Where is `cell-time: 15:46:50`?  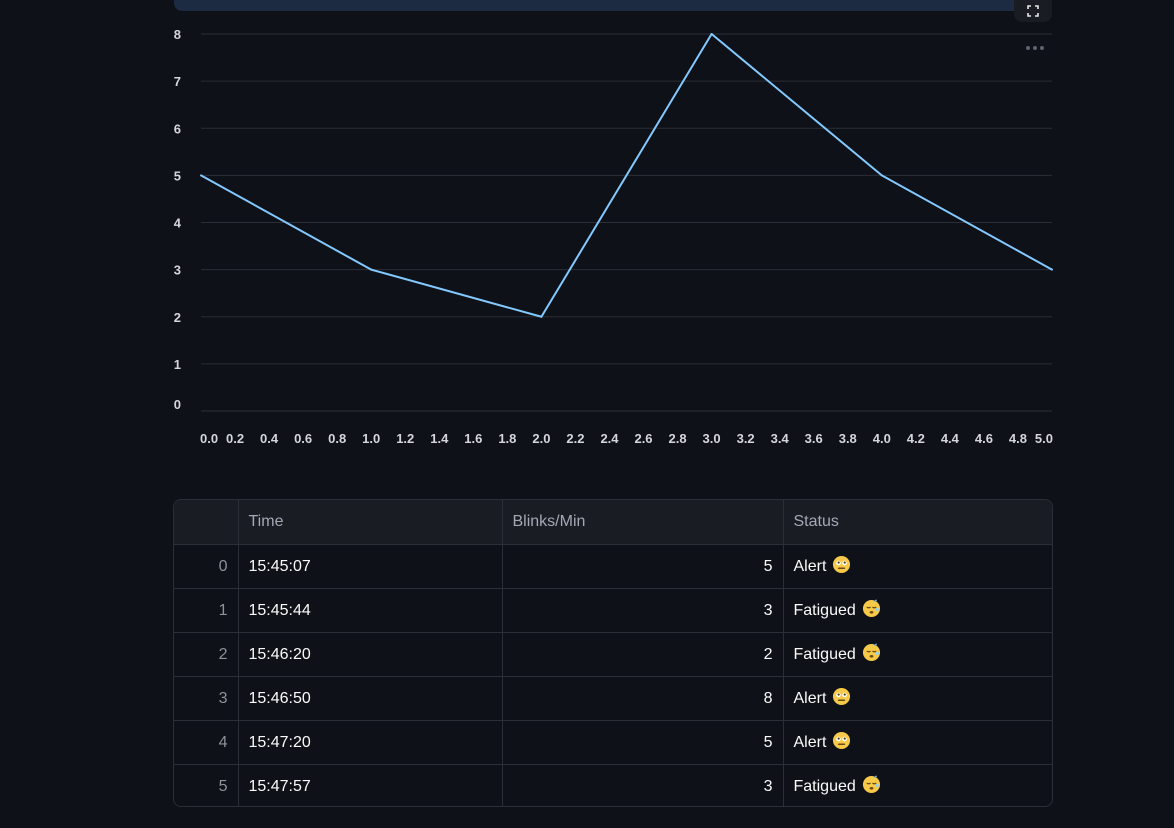
cell-time: 15:46:50 is located at coordinates (370, 698).